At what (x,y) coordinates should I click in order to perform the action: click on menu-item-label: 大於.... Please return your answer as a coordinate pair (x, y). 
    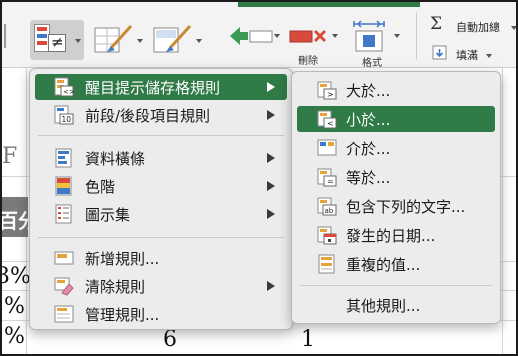
    Looking at the image, I should click on (368, 91).